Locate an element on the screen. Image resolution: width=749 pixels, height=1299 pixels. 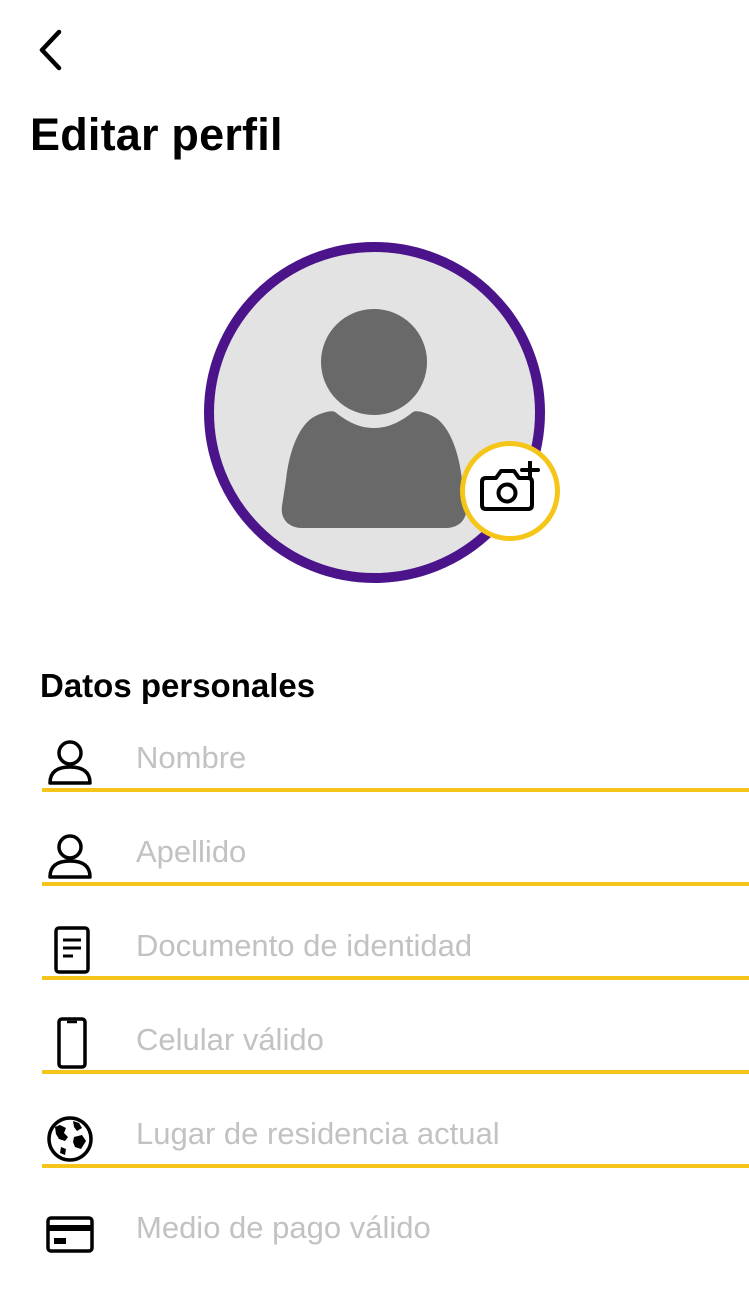
avatar is located at coordinates (382, 412).